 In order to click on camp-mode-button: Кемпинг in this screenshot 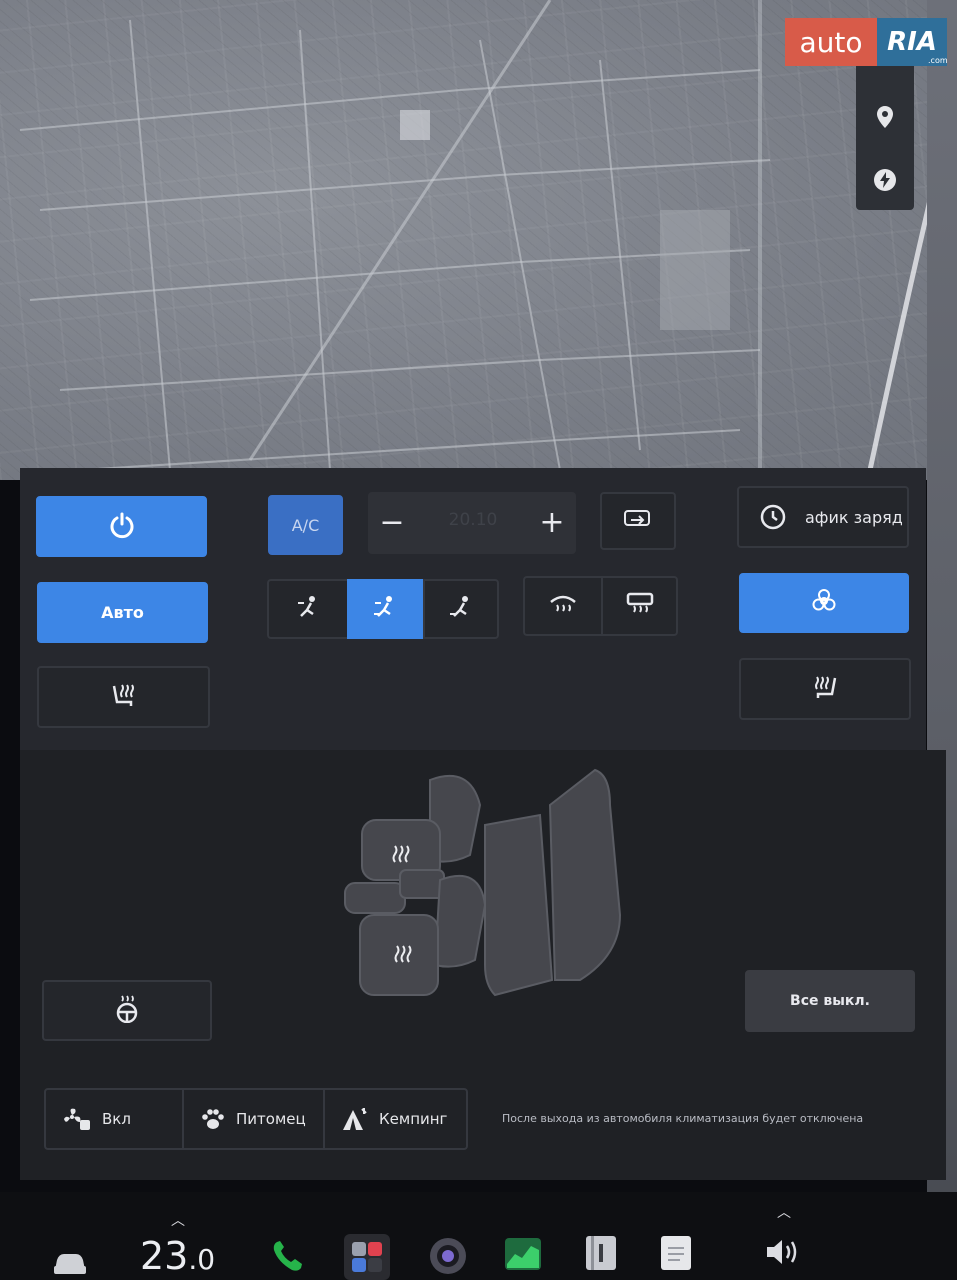, I will do `click(396, 1119)`.